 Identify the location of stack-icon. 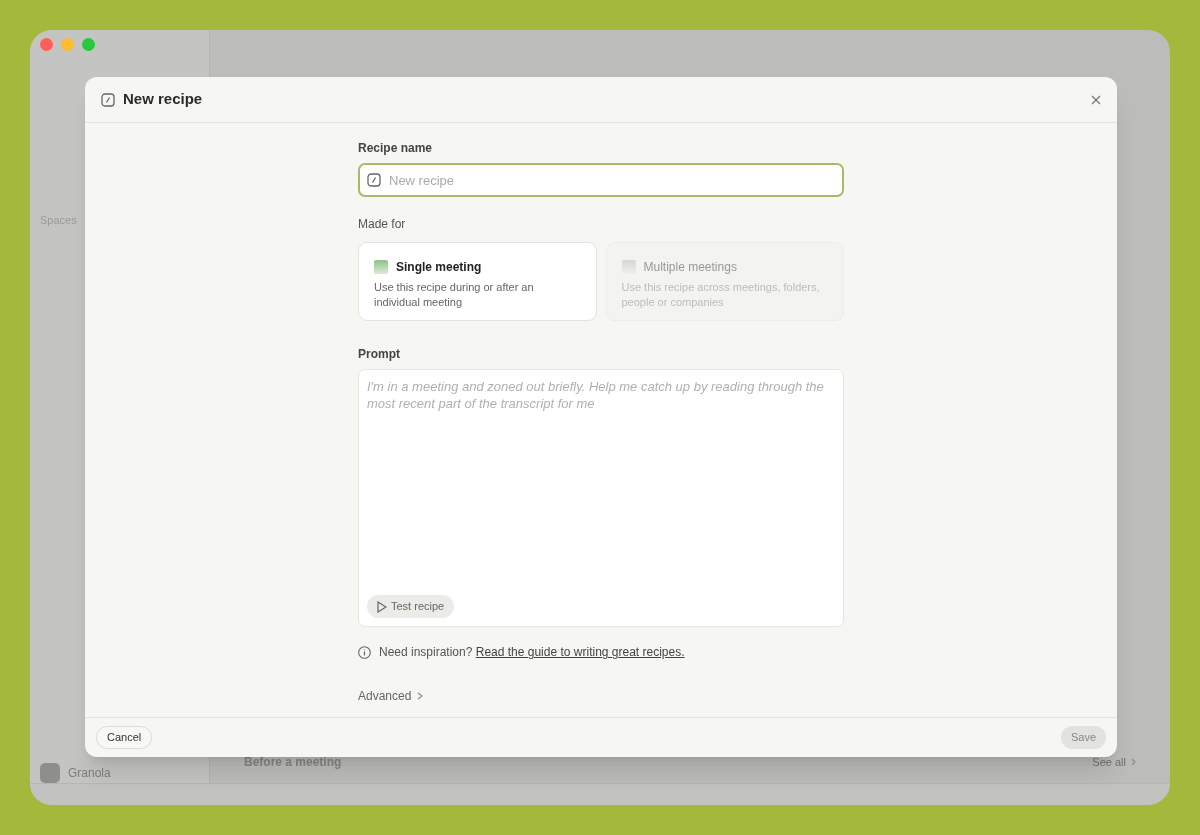
(628, 267).